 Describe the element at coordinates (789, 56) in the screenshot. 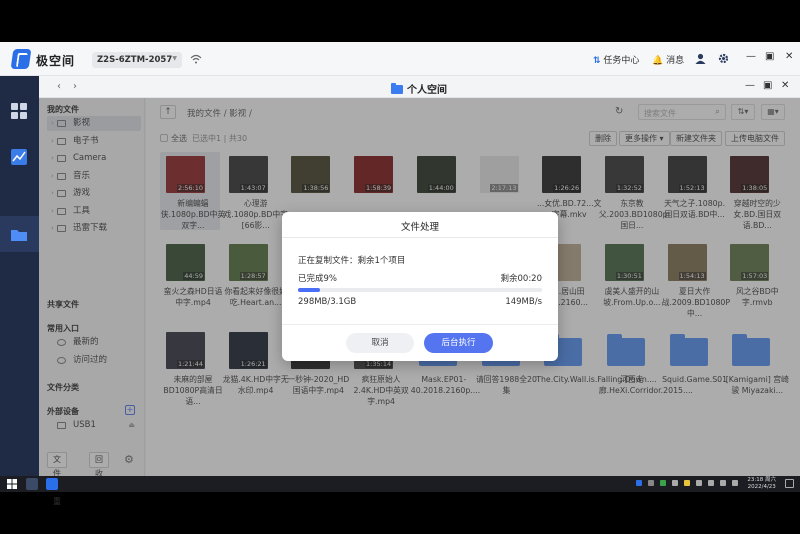

I see `close-icon: ✕` at that location.